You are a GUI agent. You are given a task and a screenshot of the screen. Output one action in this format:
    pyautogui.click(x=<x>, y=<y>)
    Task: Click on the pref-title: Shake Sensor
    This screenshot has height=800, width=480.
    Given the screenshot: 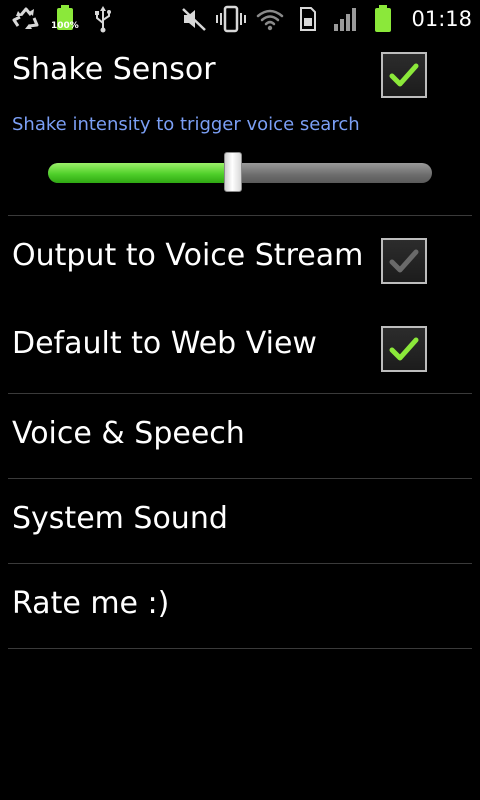 What is the action you would take?
    pyautogui.click(x=114, y=69)
    